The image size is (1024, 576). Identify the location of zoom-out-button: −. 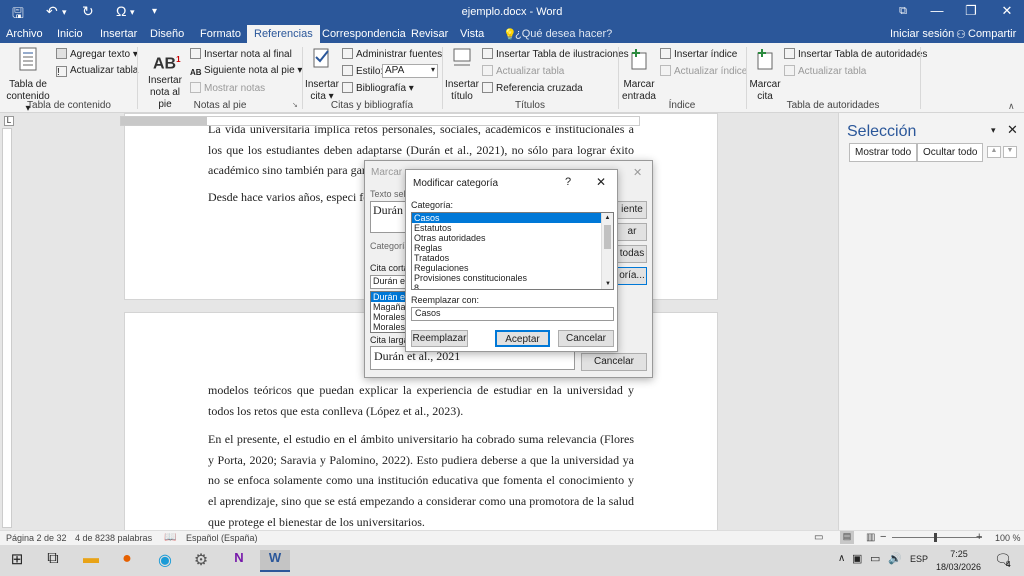
(883, 537).